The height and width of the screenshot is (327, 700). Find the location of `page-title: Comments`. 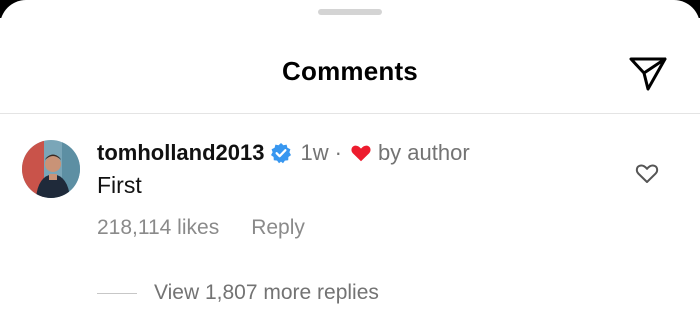

page-title: Comments is located at coordinates (350, 71).